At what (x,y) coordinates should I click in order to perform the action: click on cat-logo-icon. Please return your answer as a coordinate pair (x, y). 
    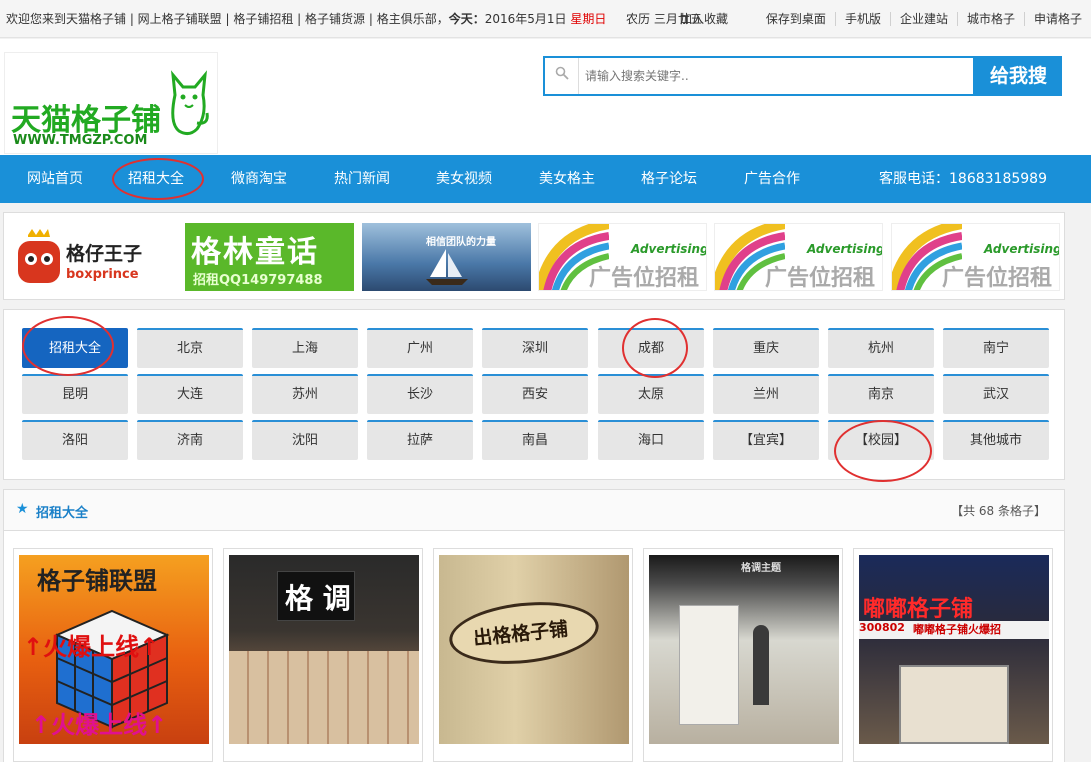
    Looking at the image, I should click on (190, 103).